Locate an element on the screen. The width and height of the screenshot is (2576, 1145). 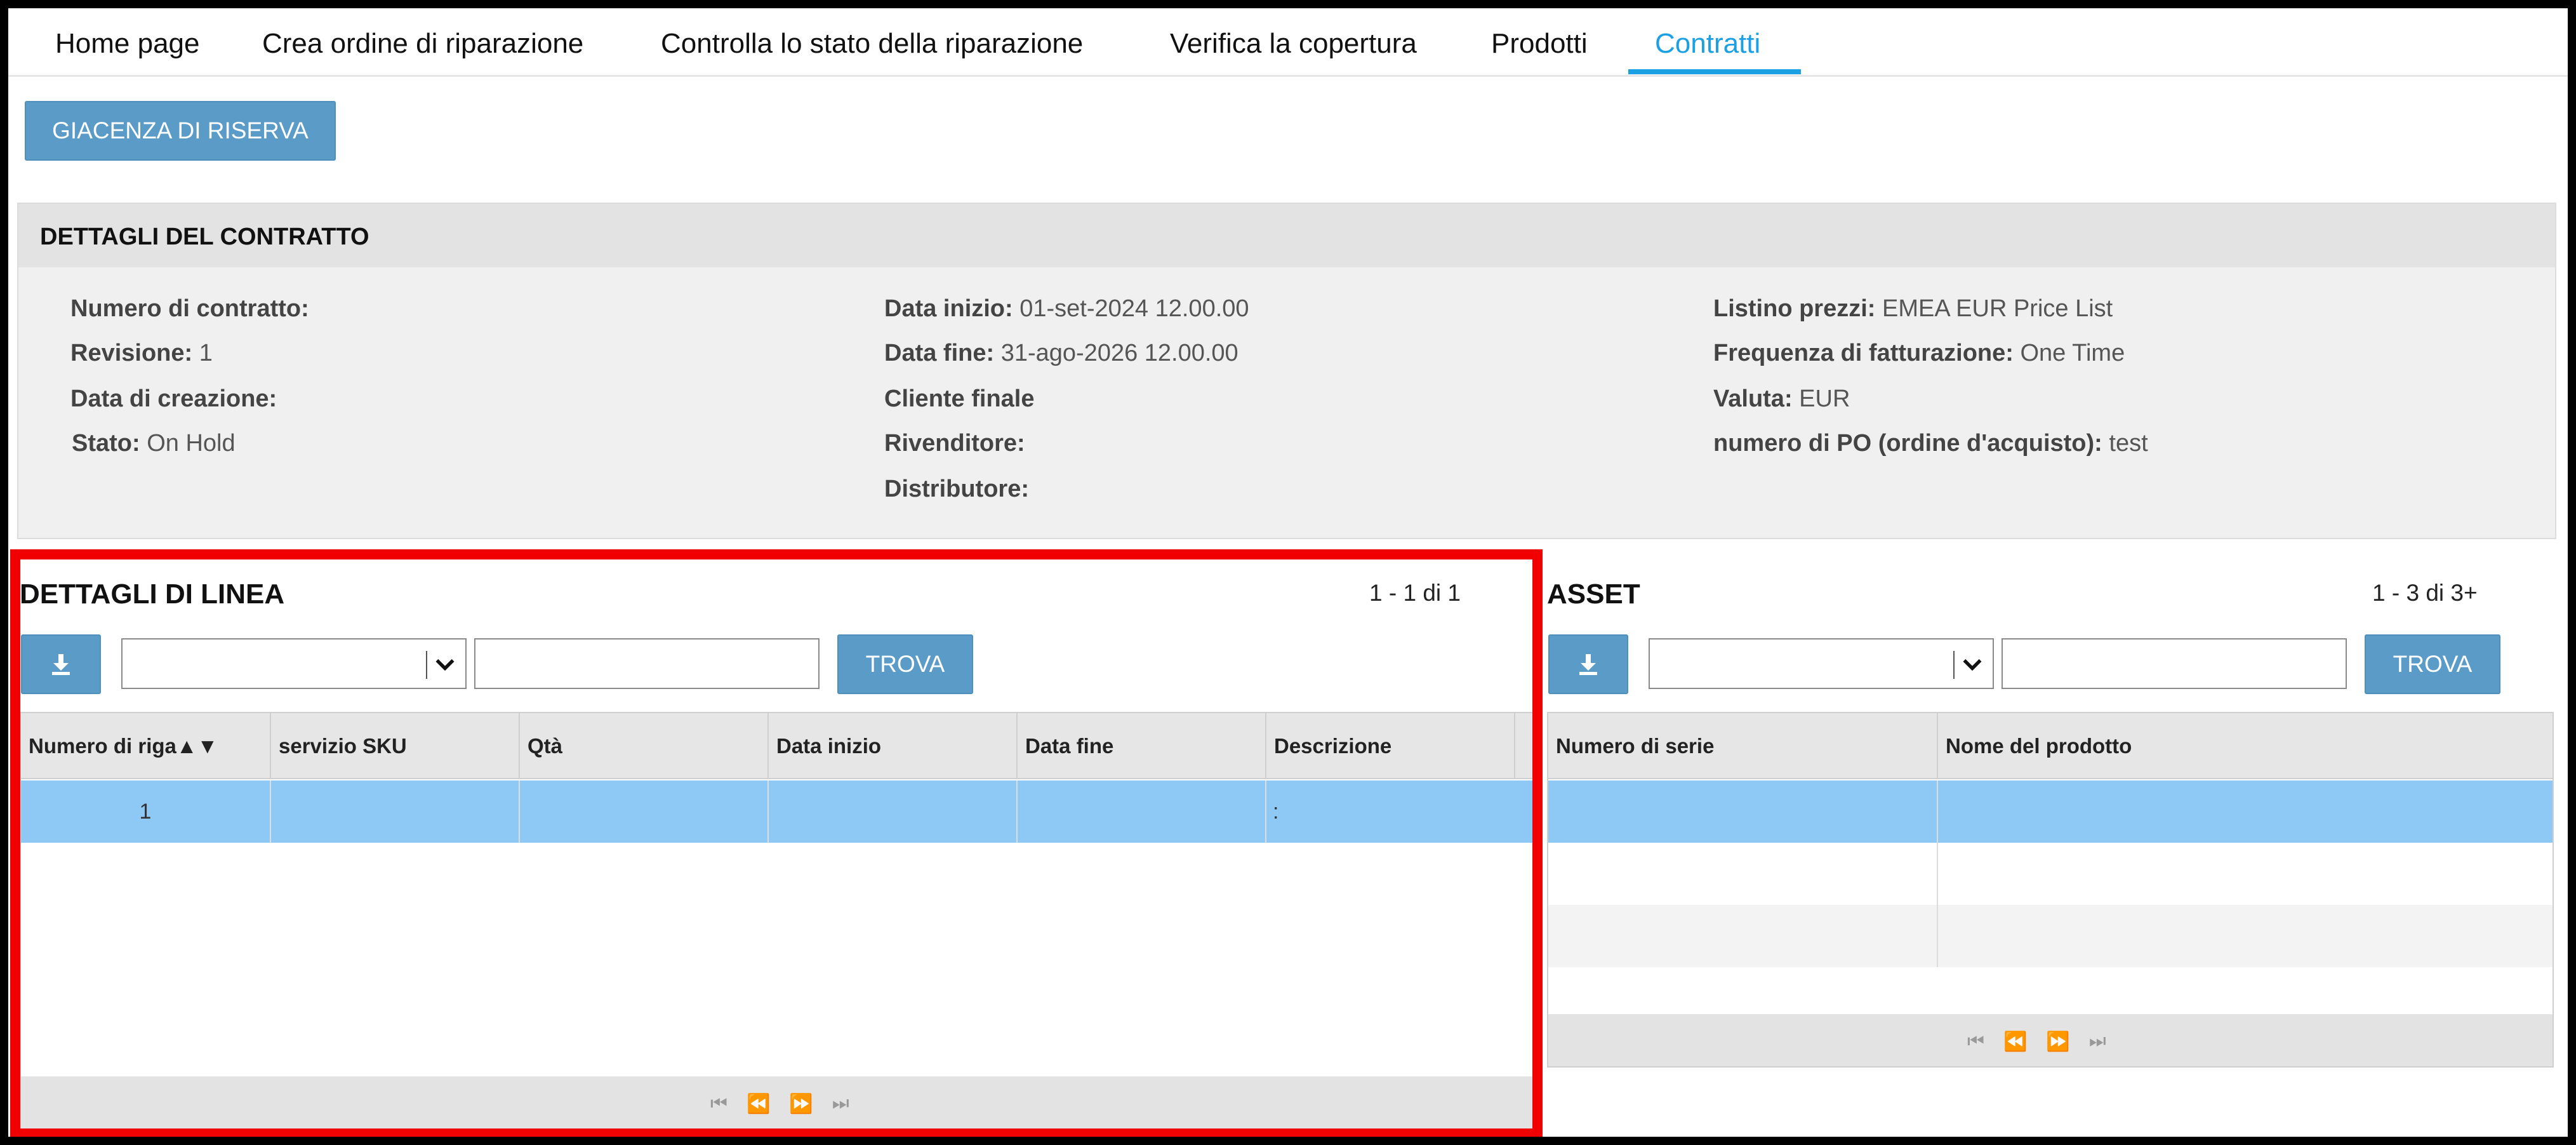
col-product-name: Nome del prodotto is located at coordinates (2245, 746).